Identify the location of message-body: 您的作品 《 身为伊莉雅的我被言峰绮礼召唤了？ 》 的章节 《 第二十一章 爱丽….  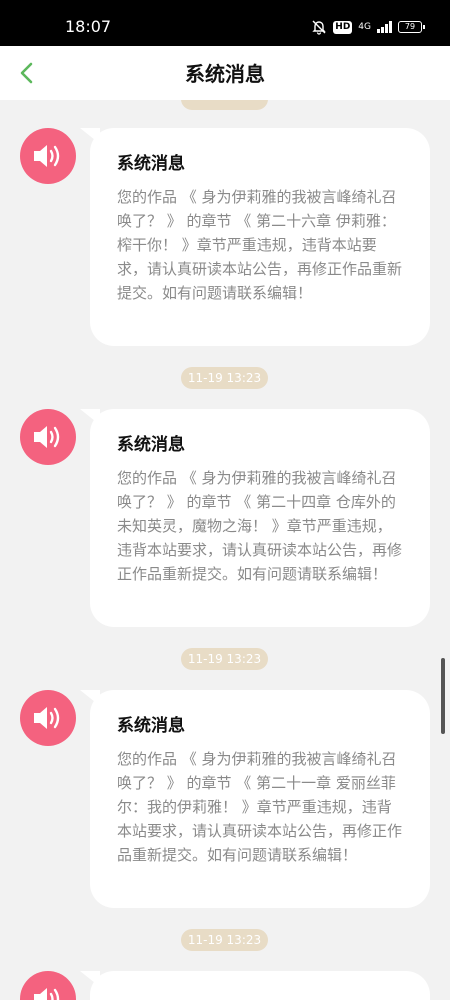
(260, 807).